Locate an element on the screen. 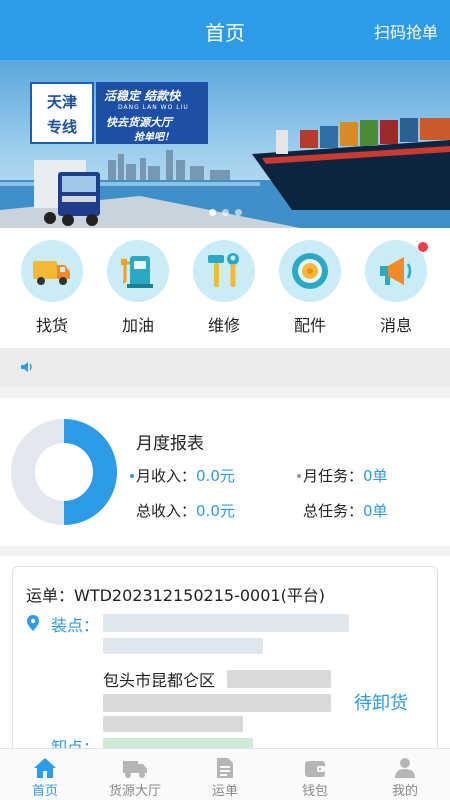 This screenshot has height=800, width=450. banner-logo-line2: 专线 is located at coordinates (61, 127).